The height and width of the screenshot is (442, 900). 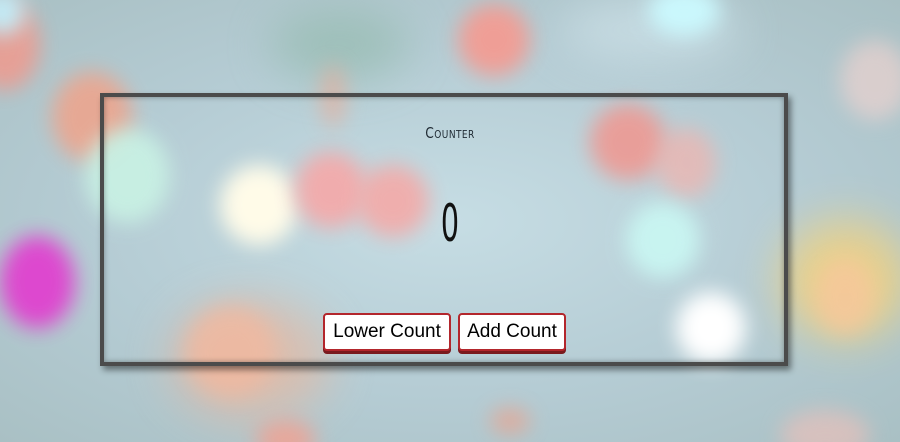 I want to click on lower-count-button: Lower Count, so click(x=387, y=332).